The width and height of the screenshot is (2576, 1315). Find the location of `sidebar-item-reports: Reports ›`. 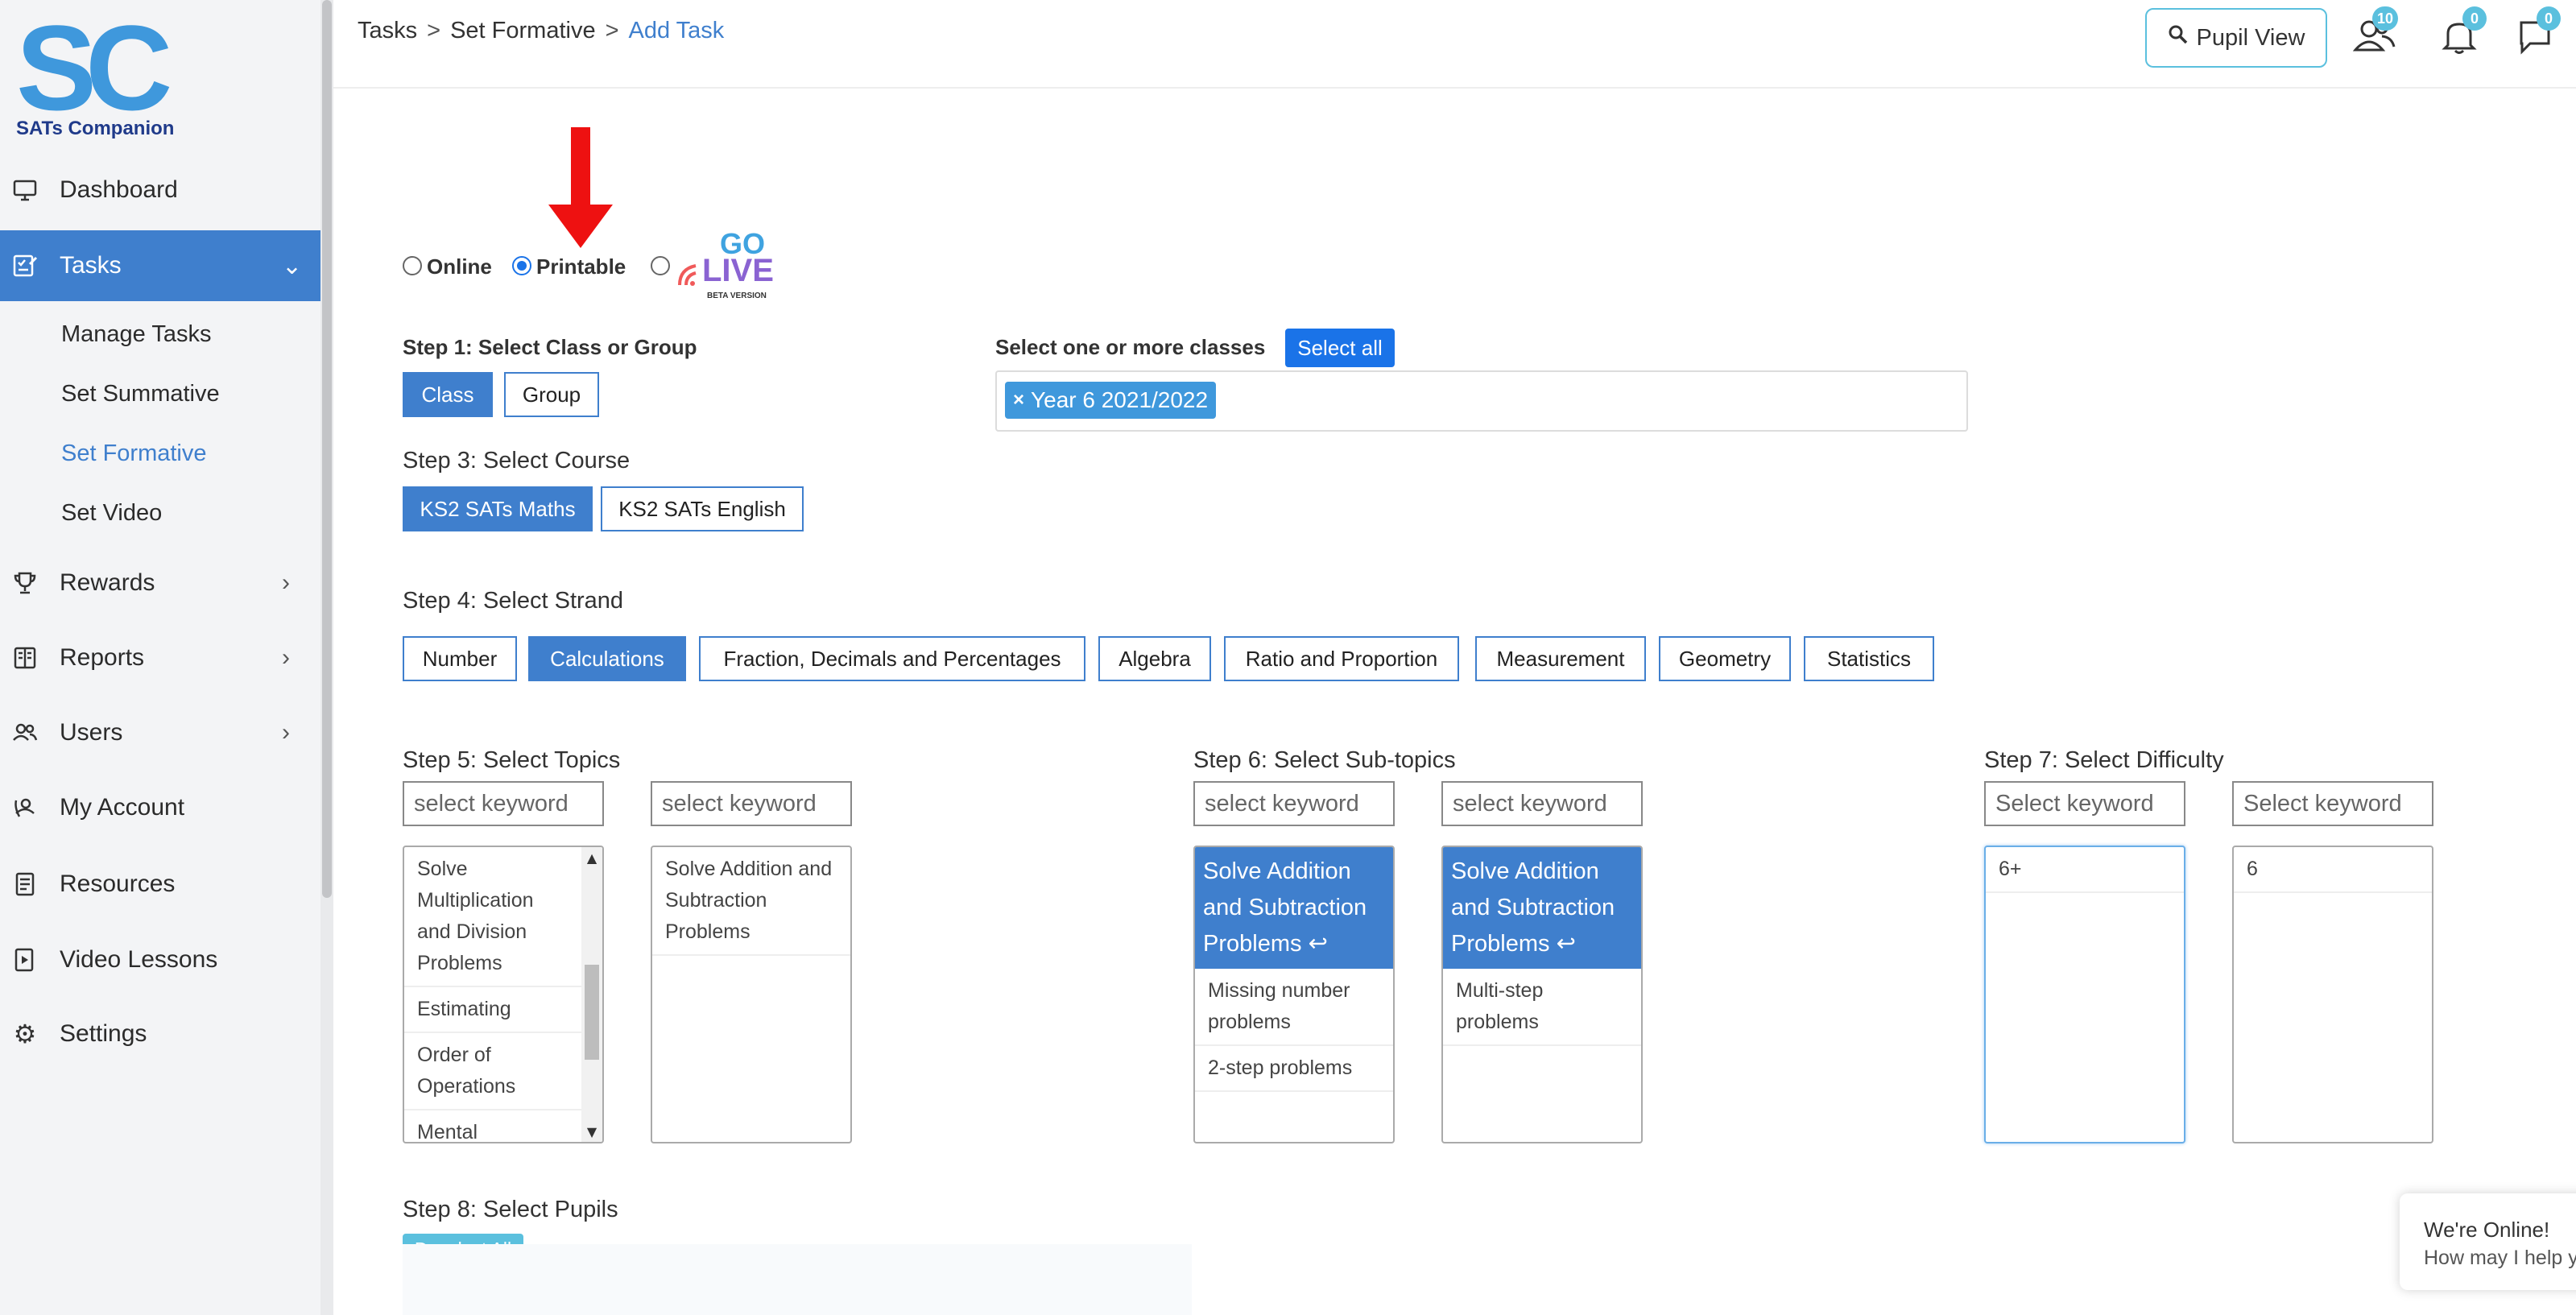

sidebar-item-reports: Reports › is located at coordinates (160, 657).